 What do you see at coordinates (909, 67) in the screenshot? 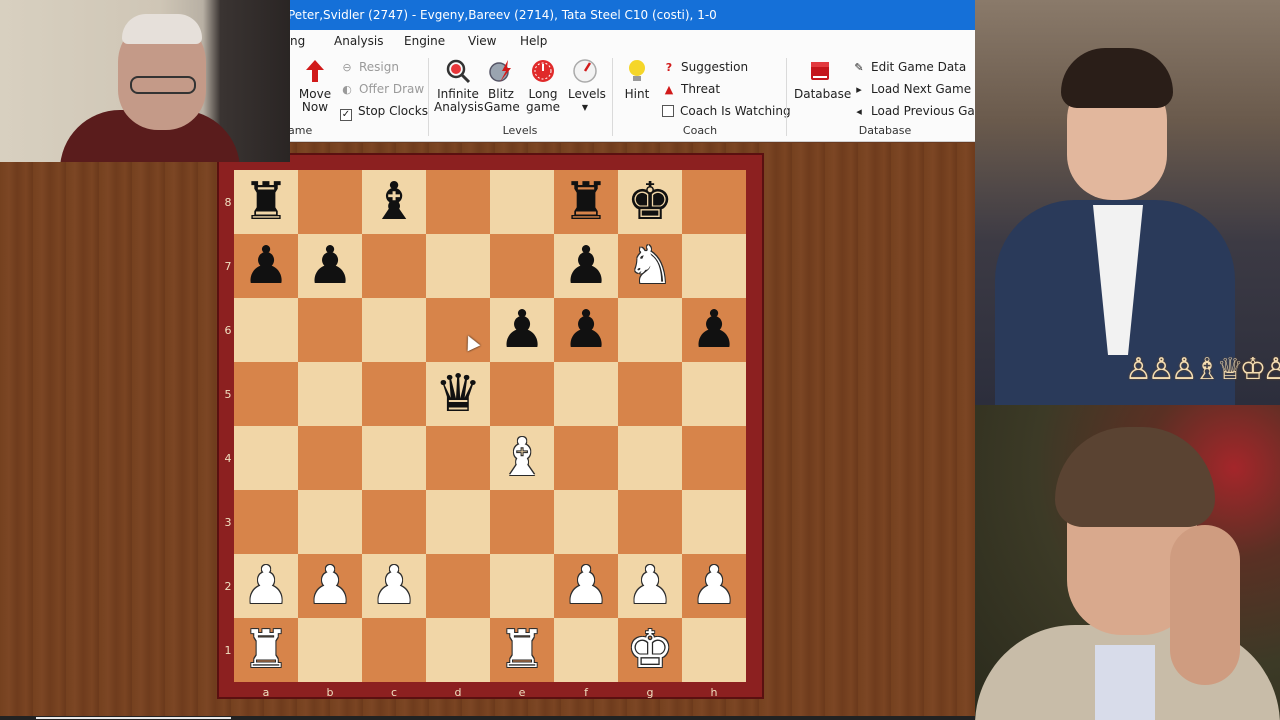
I see `edit-game-data-button: ✎ Edit Game Data` at bounding box center [909, 67].